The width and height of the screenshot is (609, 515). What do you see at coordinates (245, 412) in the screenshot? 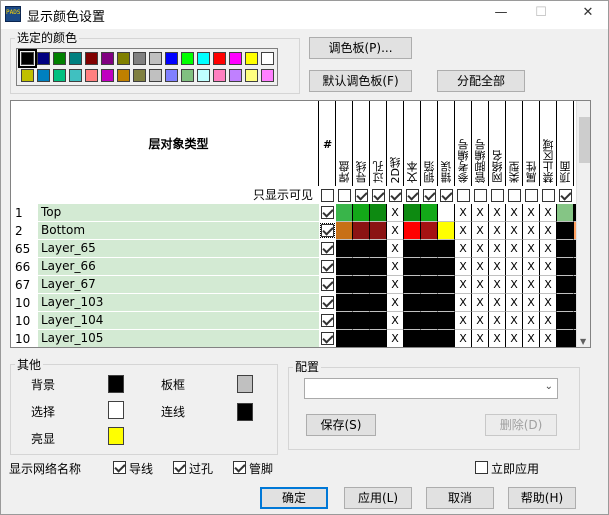
I see `connection-color-swatch` at bounding box center [245, 412].